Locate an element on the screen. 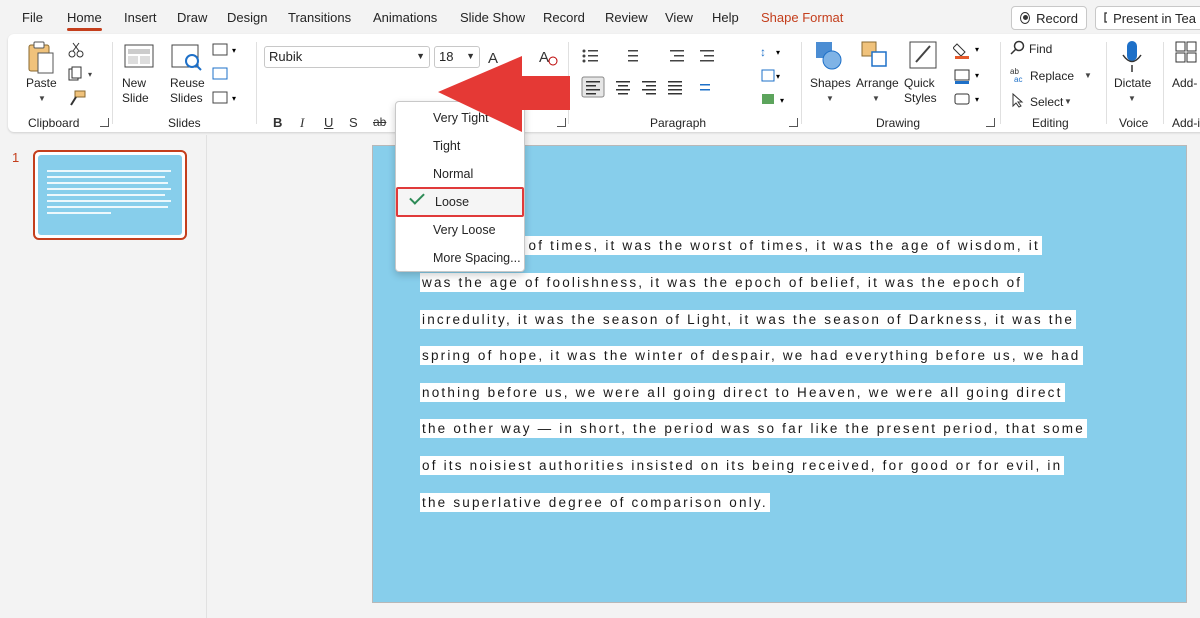 The height and width of the screenshot is (618, 1200). paste-chevron-icon: ▼ is located at coordinates (42, 98).